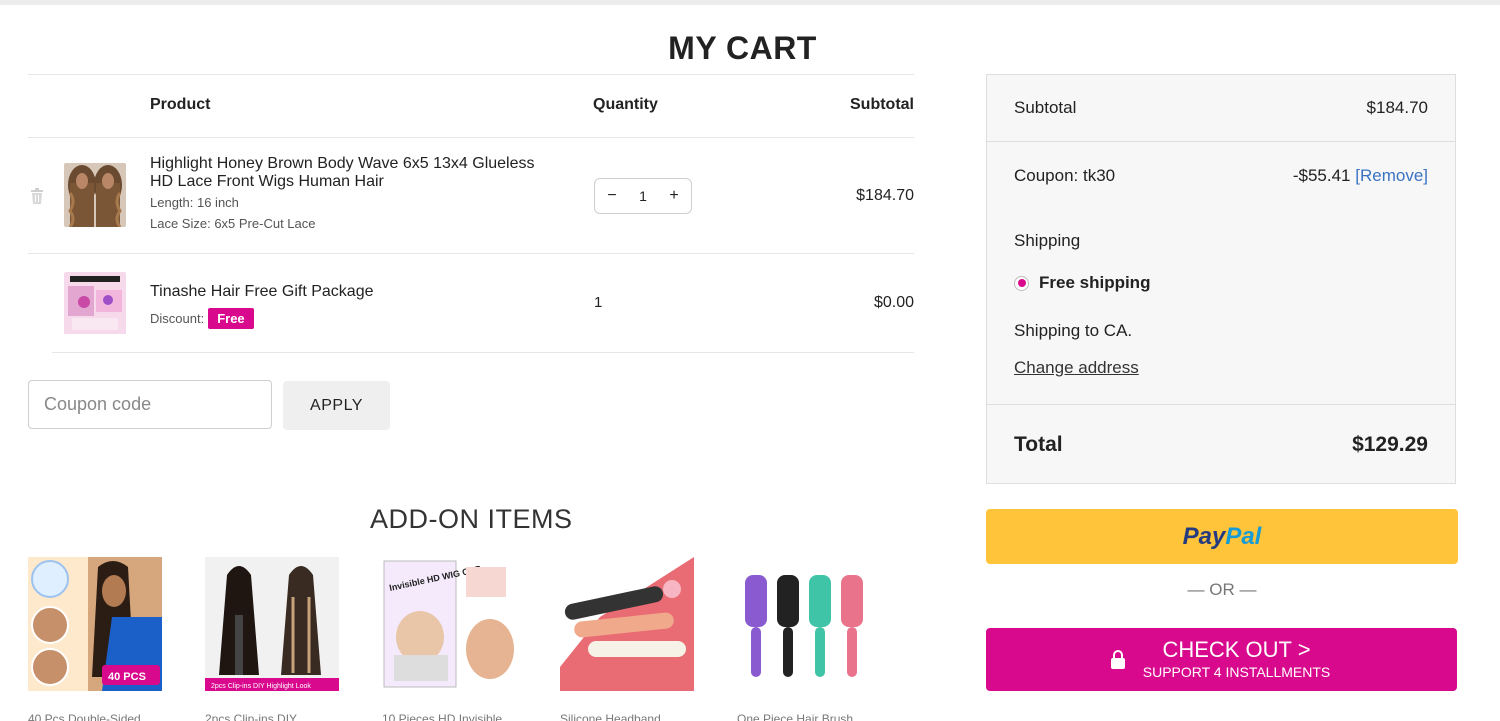  Describe the element at coordinates (261, 686) in the screenshot. I see `addon-caption: 2pcs Clip-ins DIY Highlight Look` at that location.